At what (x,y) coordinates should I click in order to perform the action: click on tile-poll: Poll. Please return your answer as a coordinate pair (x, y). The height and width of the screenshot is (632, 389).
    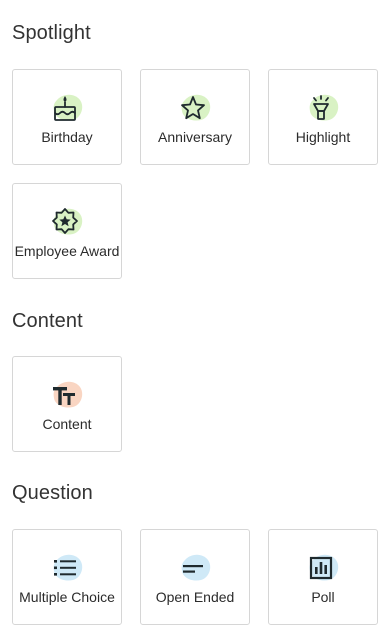
    Looking at the image, I should click on (323, 577).